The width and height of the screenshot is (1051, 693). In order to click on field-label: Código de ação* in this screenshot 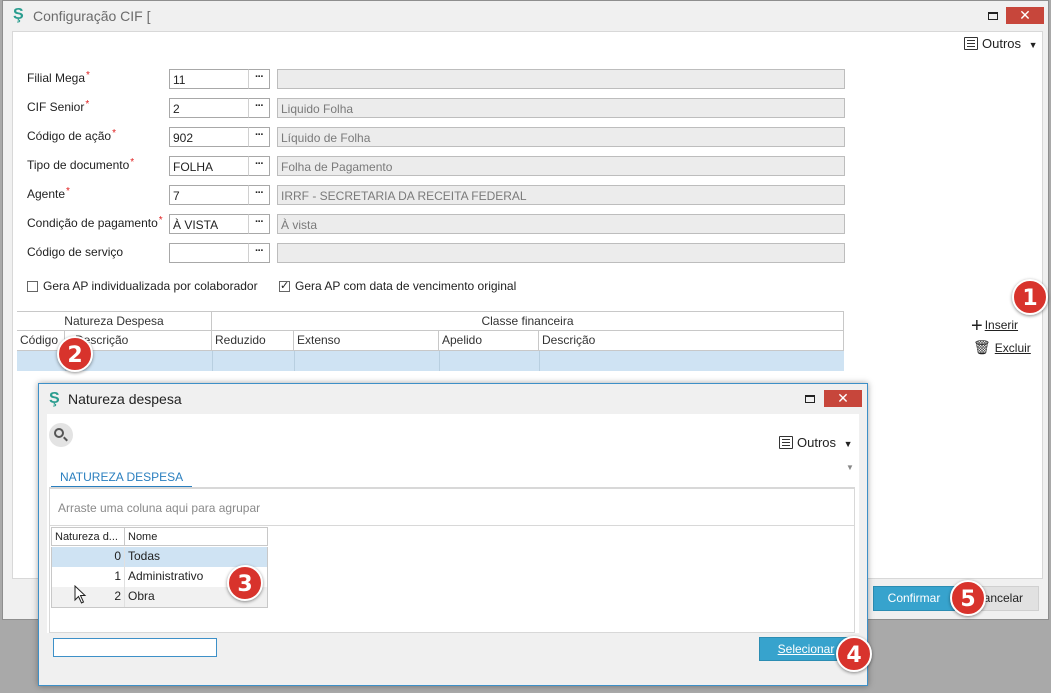, I will do `click(71, 135)`.